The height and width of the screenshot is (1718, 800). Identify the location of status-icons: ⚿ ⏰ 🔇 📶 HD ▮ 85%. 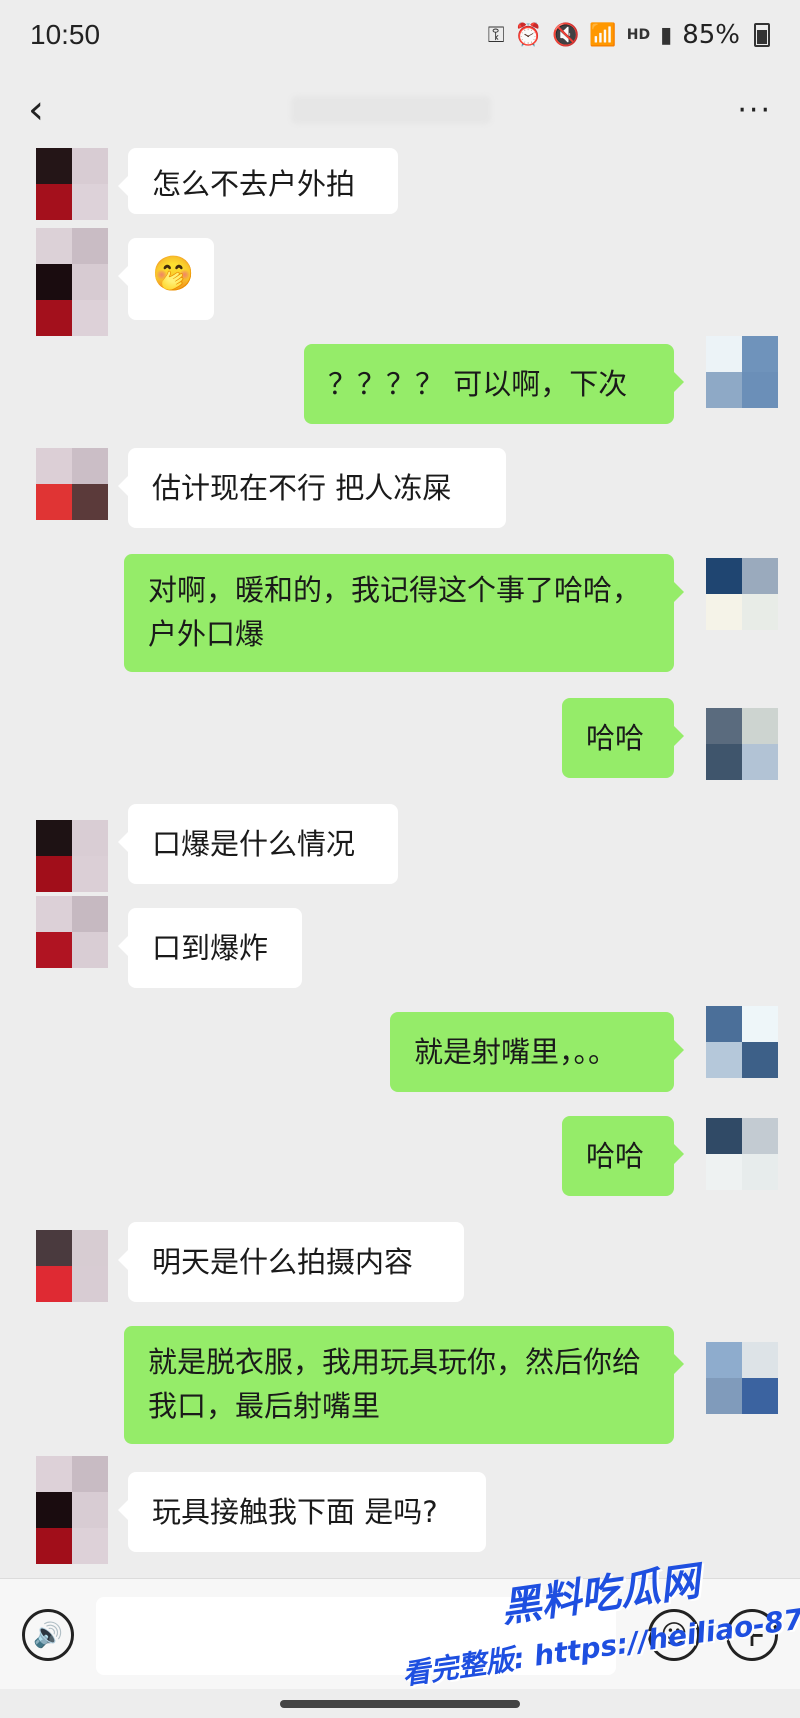
(629, 35).